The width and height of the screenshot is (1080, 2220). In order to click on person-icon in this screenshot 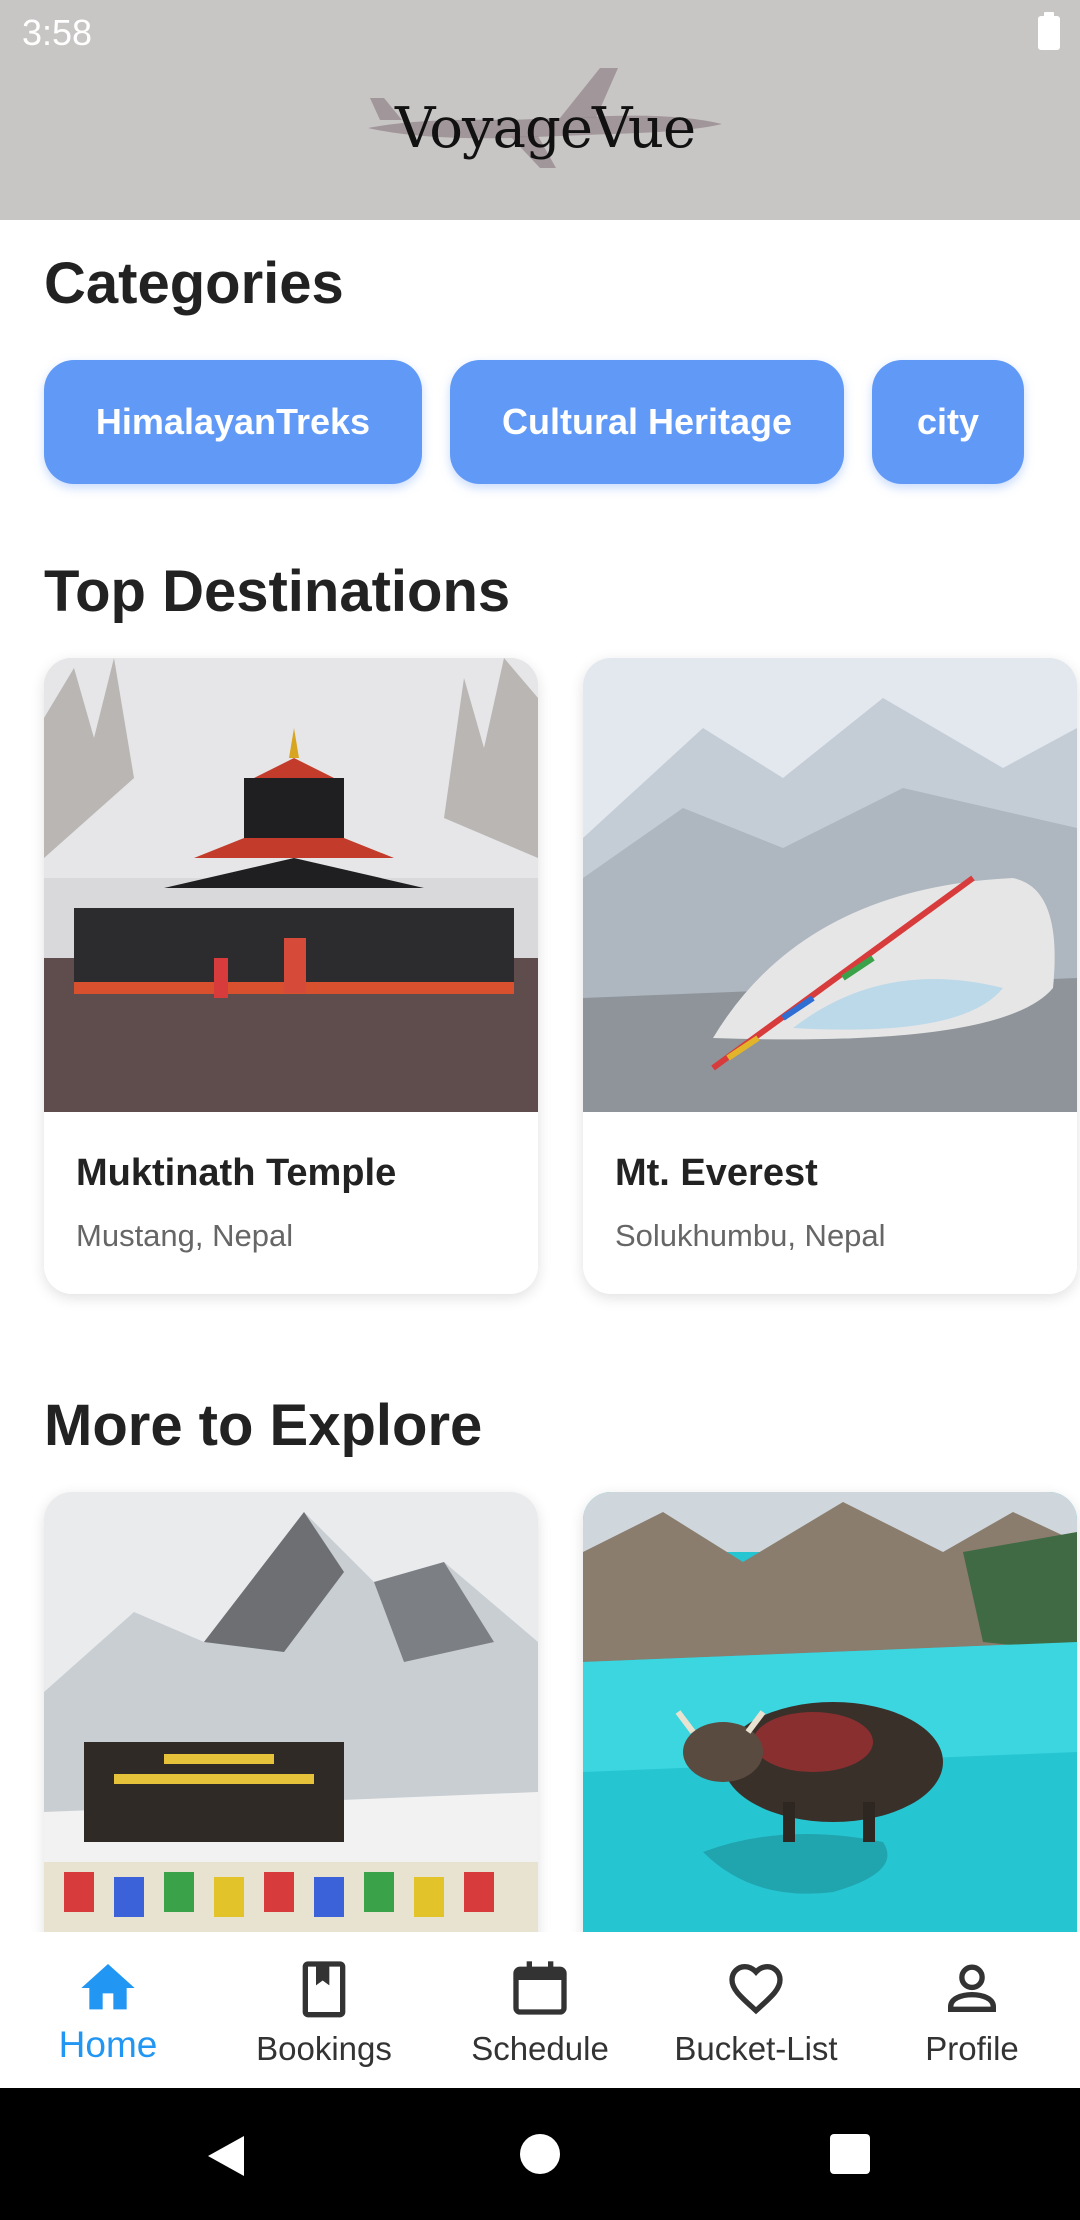, I will do `click(972, 1988)`.